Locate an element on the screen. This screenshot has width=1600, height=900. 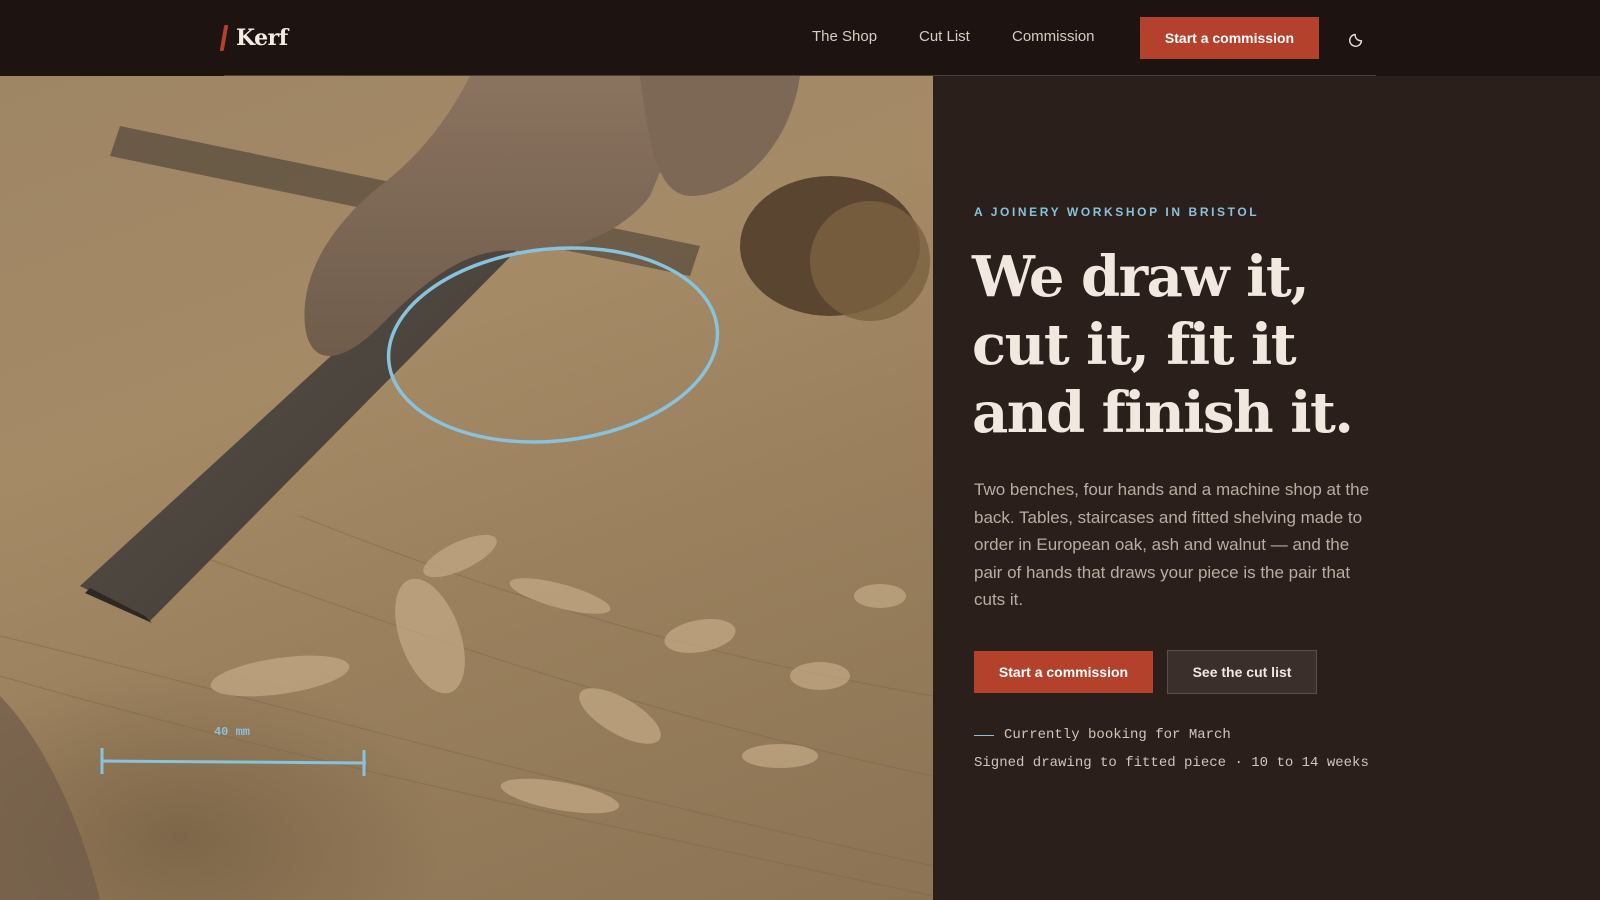
brand-name: Kerf is located at coordinates (262, 38).